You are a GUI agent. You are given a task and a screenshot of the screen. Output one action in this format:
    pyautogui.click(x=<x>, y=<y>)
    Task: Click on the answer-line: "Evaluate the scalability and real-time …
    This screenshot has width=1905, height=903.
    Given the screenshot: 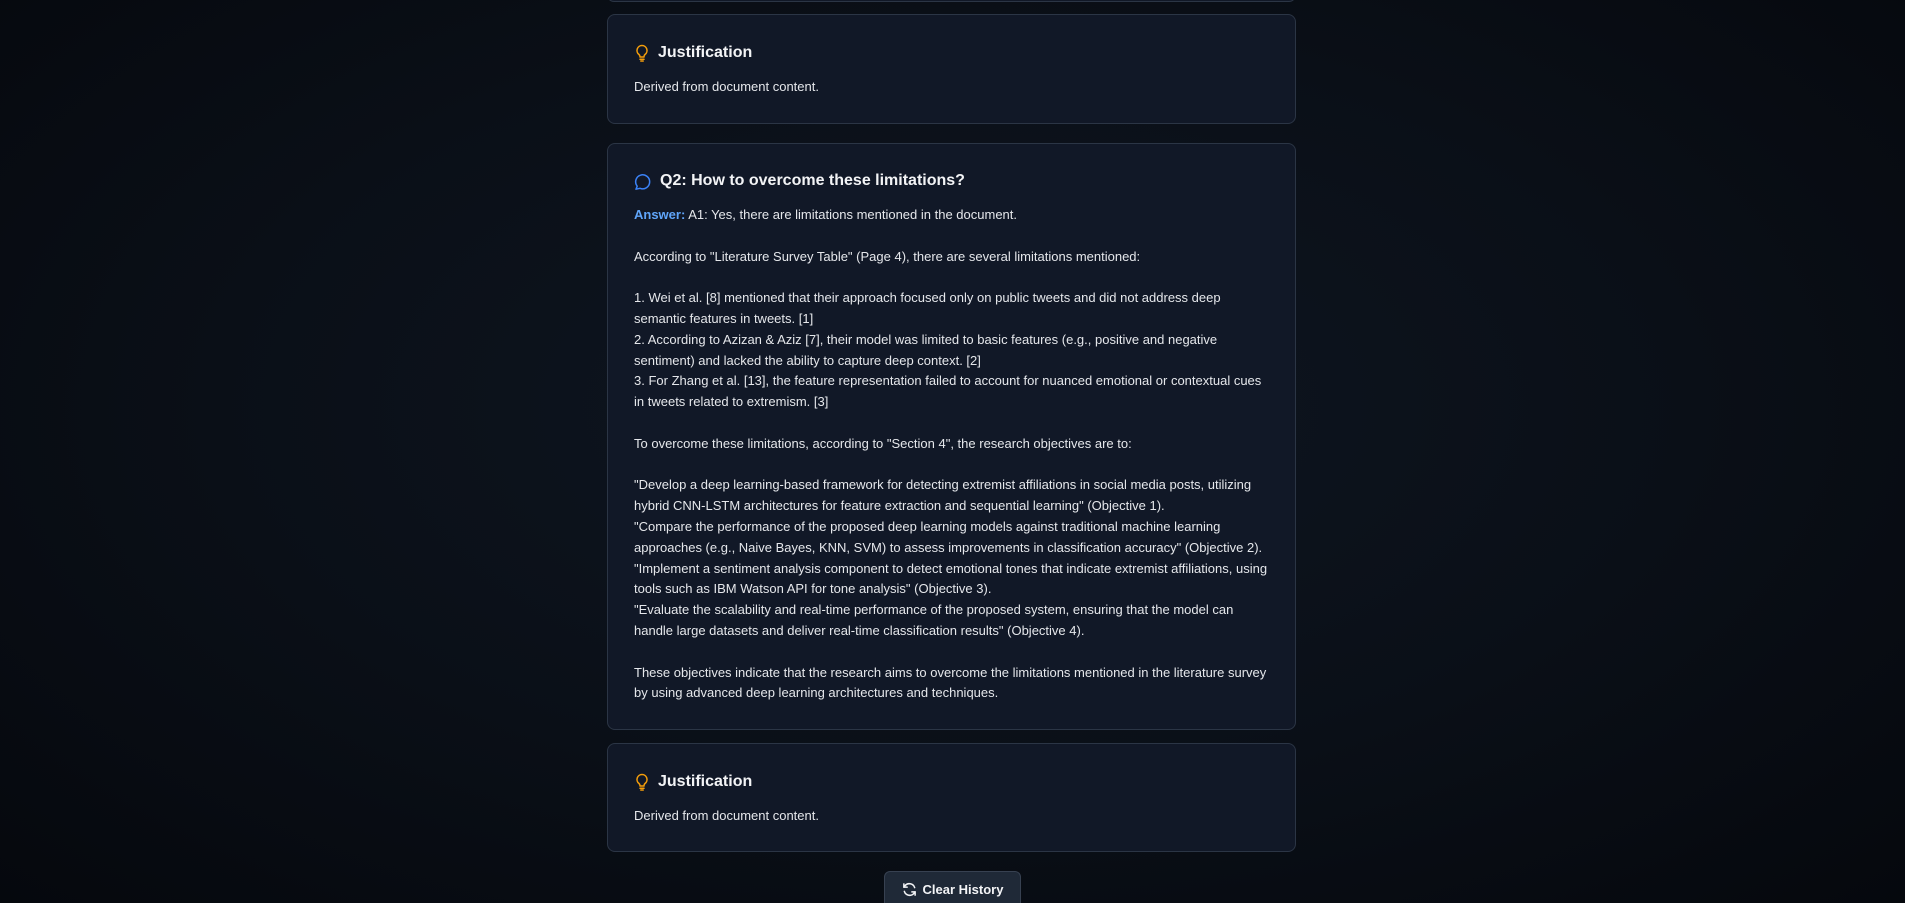 What is the action you would take?
    pyautogui.click(x=935, y=620)
    